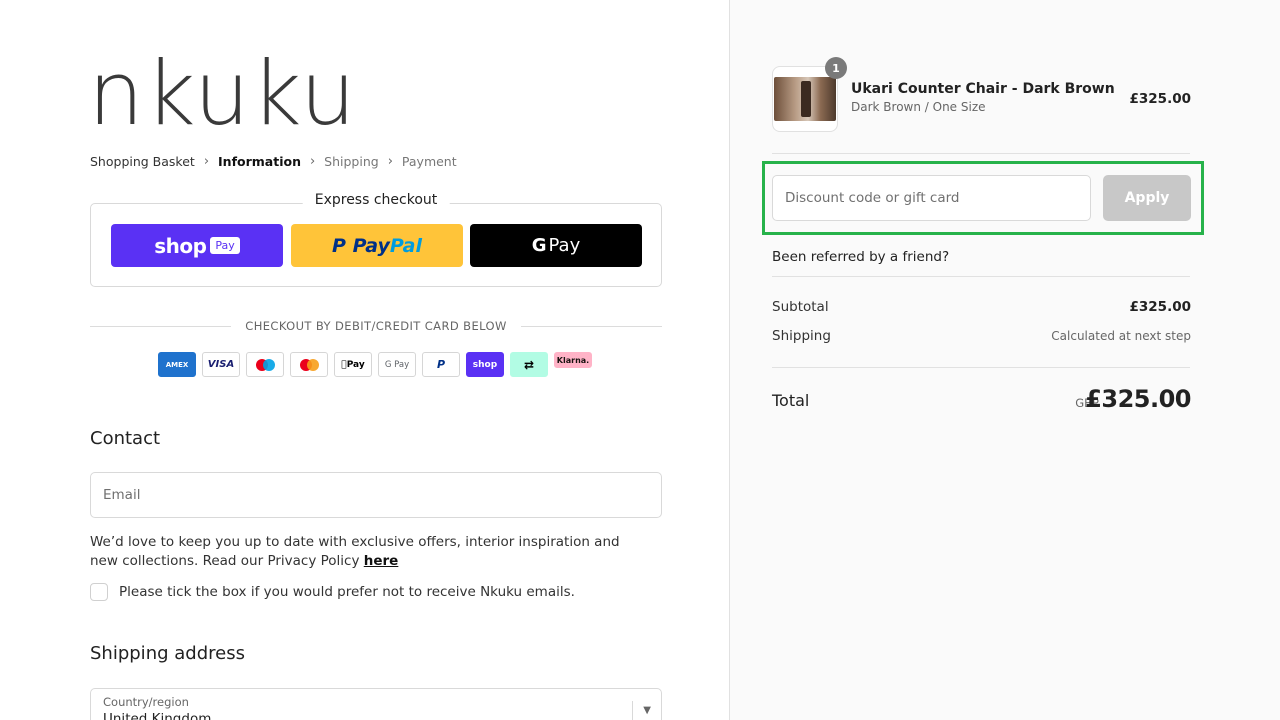 This screenshot has height=720, width=1280. What do you see at coordinates (376, 495) in the screenshot?
I see `email-input` at bounding box center [376, 495].